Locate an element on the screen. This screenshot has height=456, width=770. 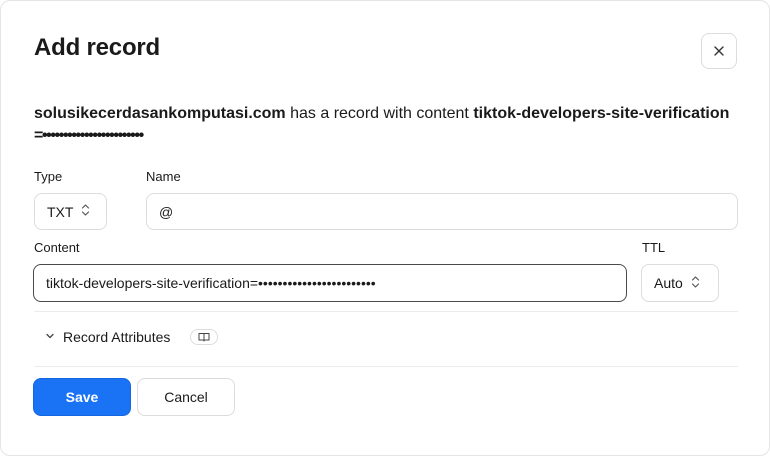
name-label: Name is located at coordinates (163, 176).